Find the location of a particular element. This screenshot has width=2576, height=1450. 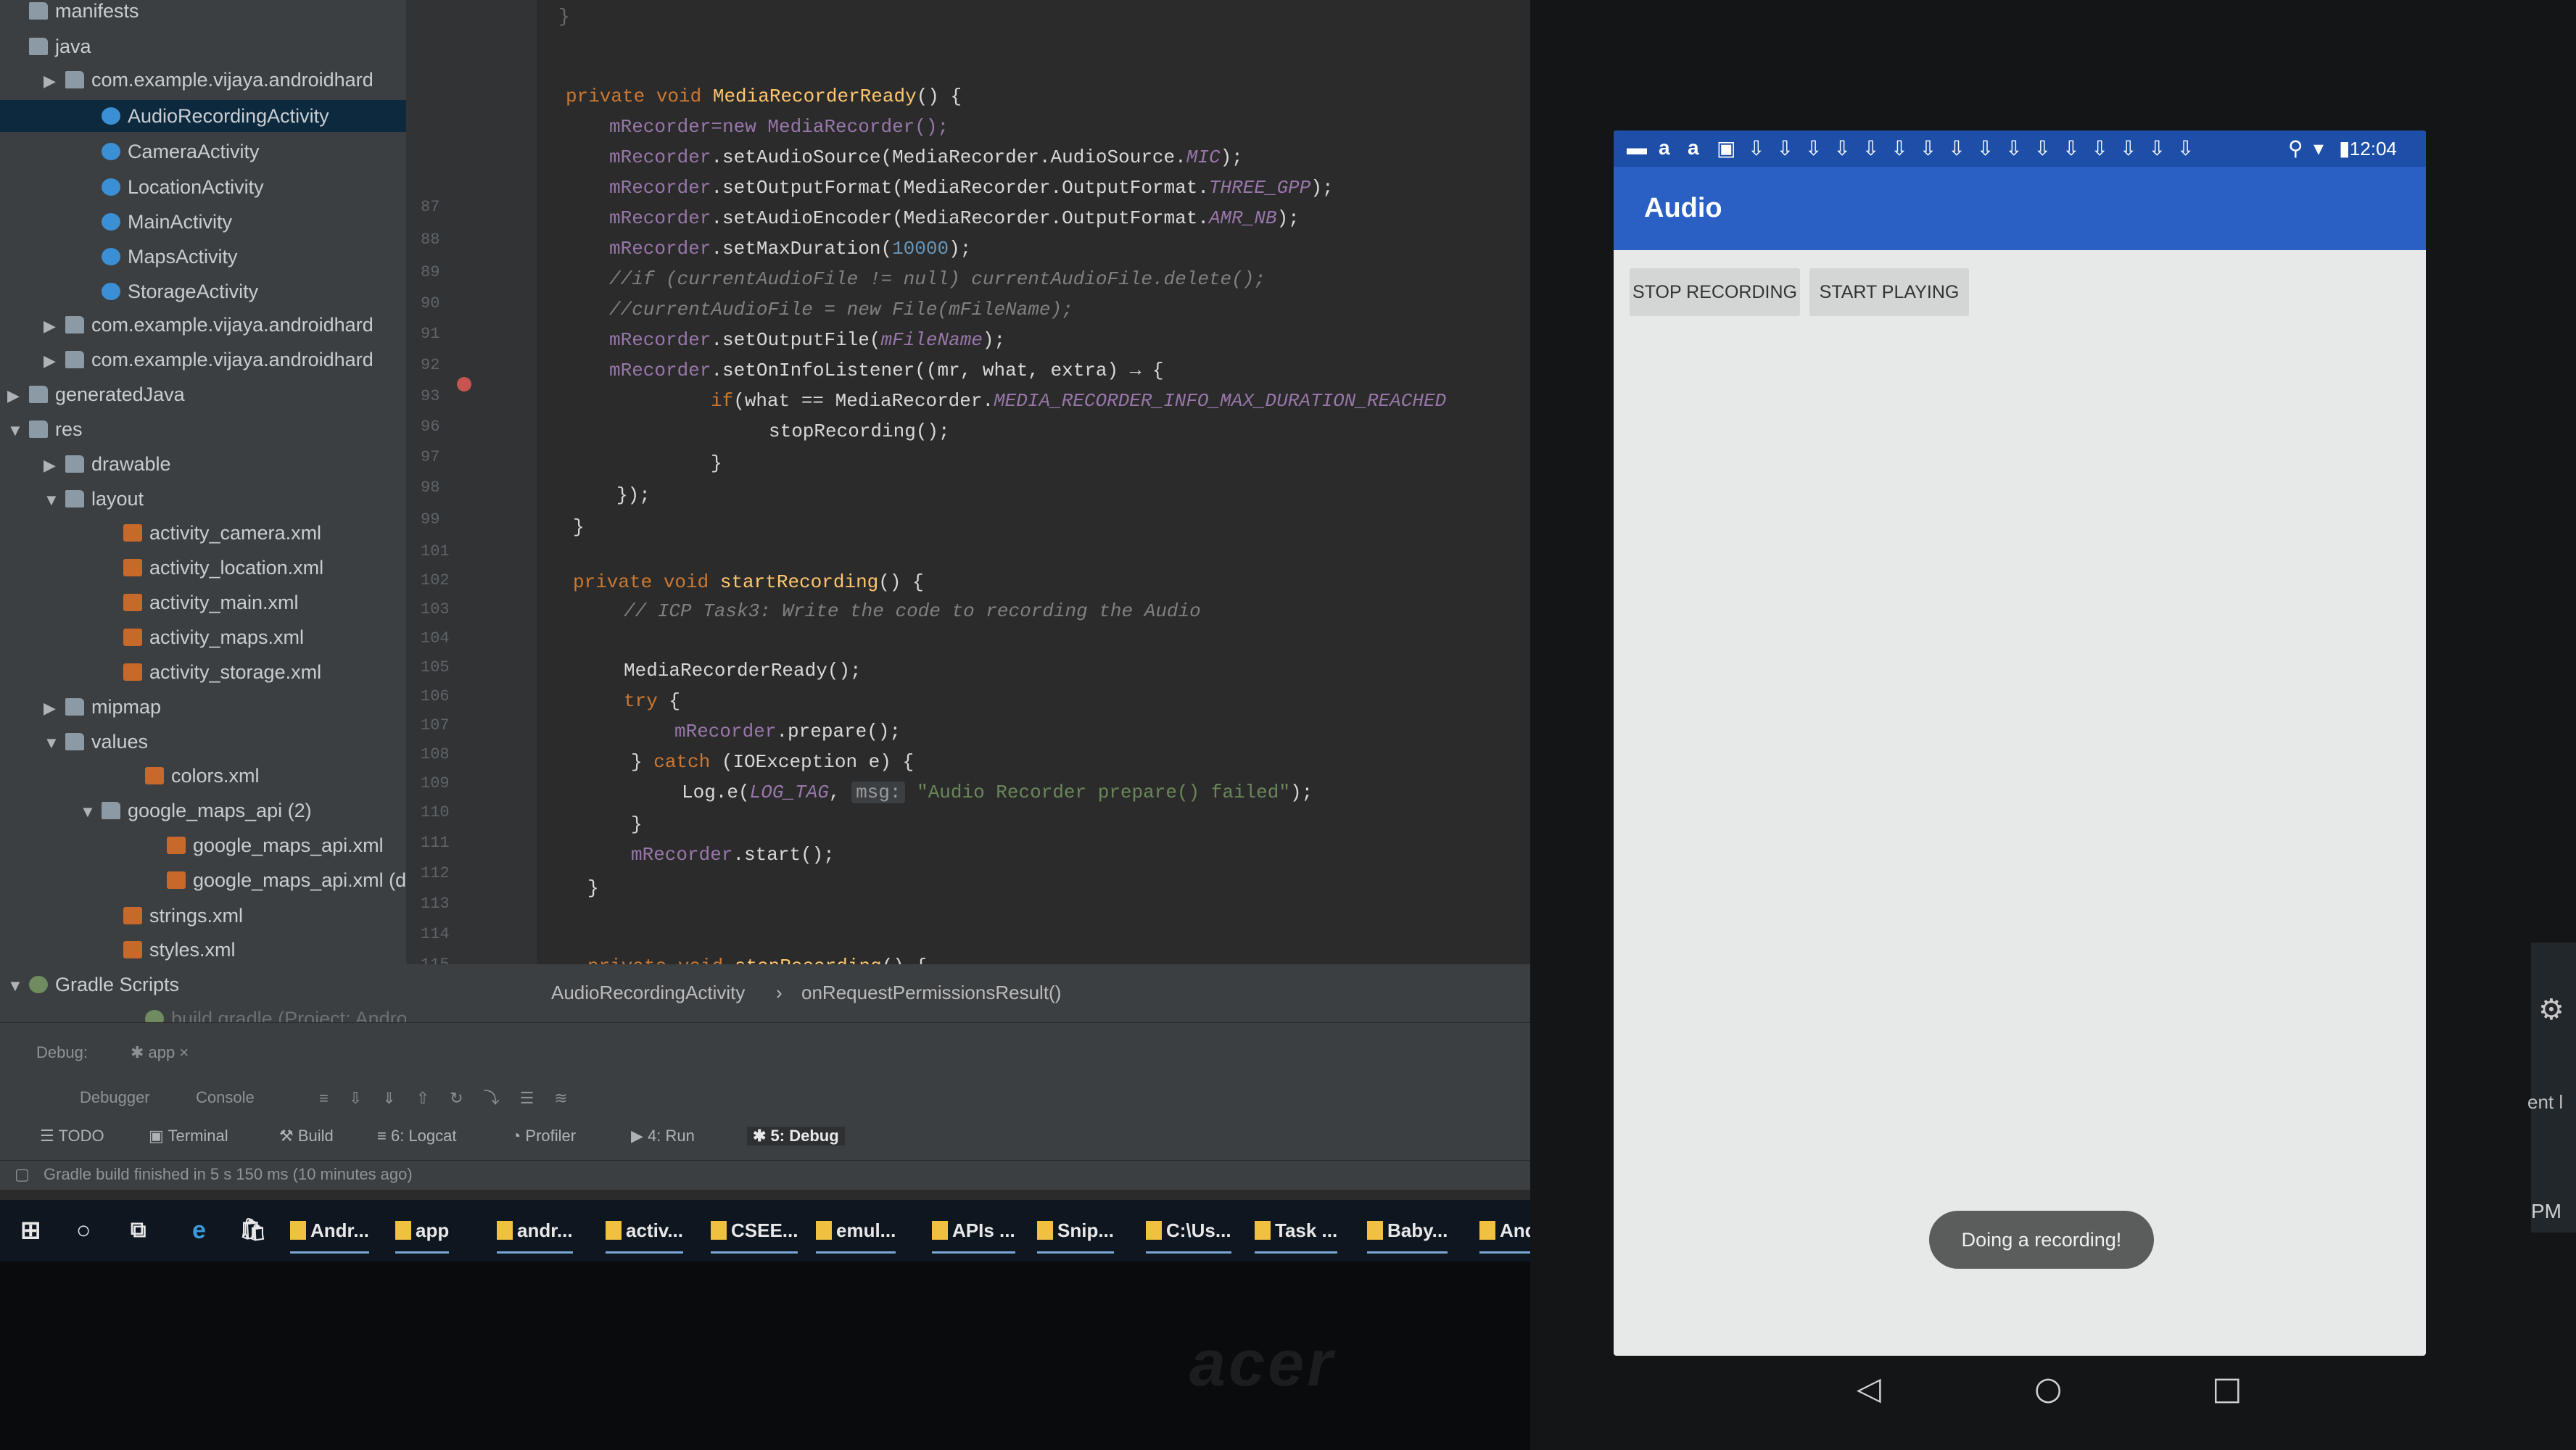

gear-icon: ⚙ is located at coordinates (2551, 1010).